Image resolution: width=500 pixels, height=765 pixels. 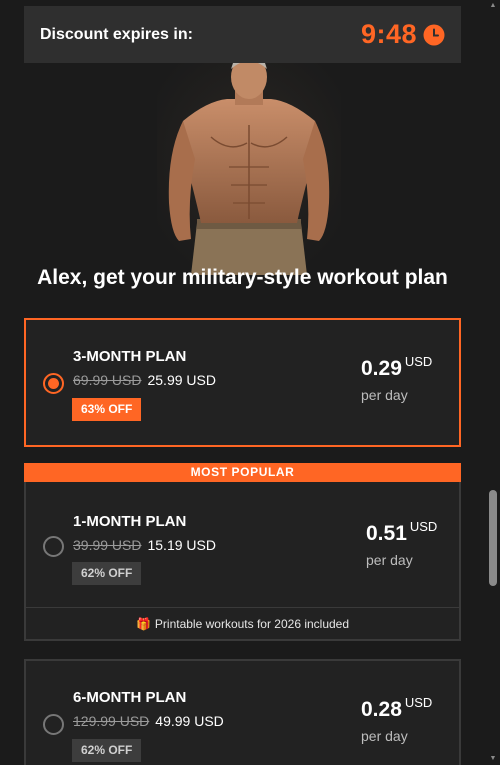 I want to click on most-popular-banner: MOST POPULAR, so click(x=242, y=472).